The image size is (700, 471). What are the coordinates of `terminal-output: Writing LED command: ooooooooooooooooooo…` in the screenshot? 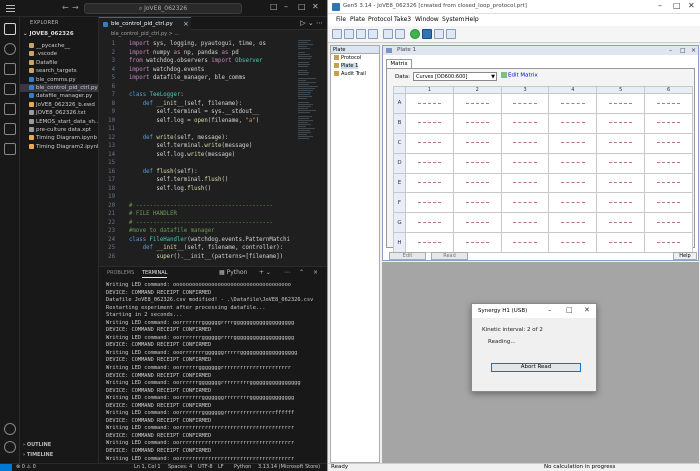 It's located at (215, 372).